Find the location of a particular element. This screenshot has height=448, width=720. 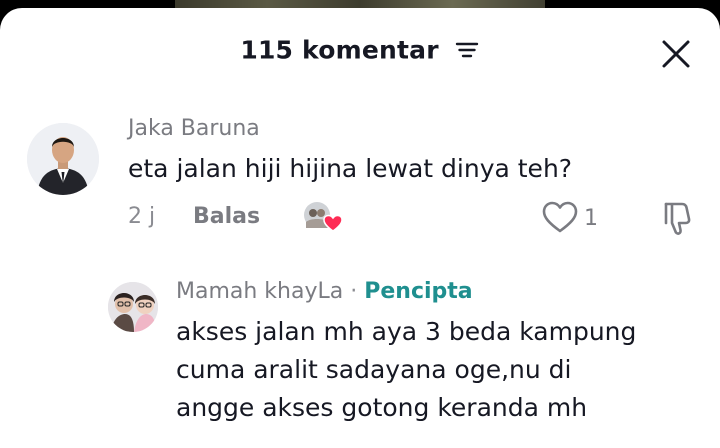

comment-timestamp: 2 j is located at coordinates (142, 216).